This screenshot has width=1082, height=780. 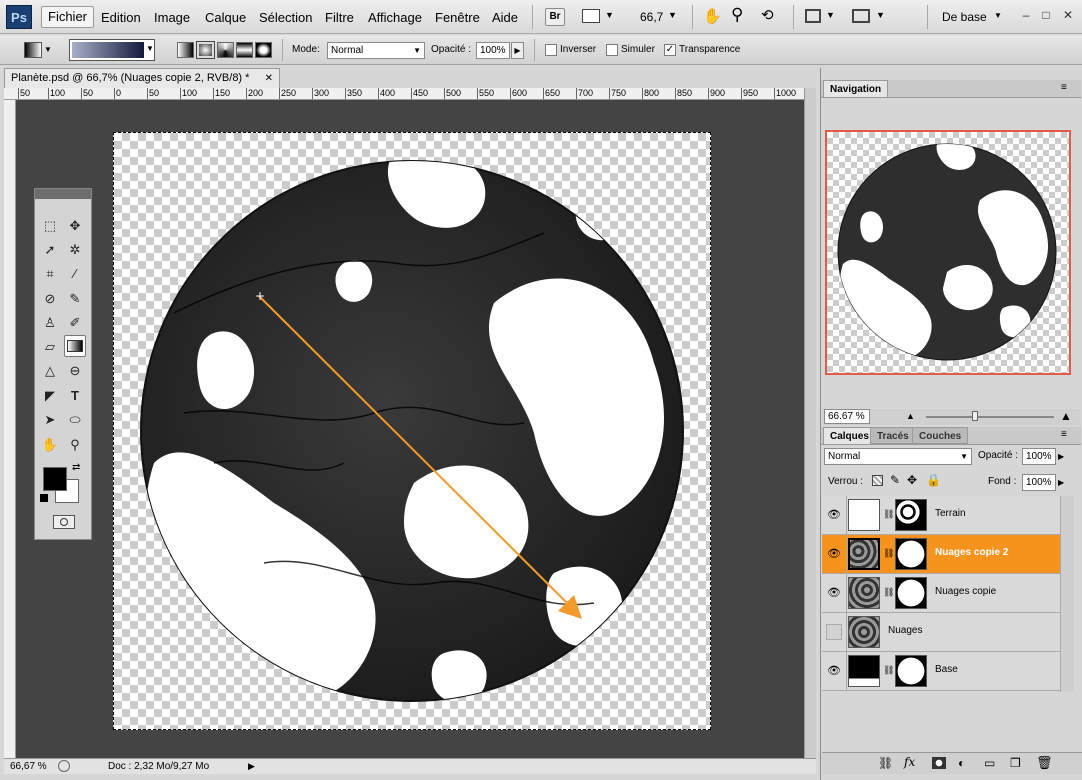 What do you see at coordinates (50, 226) in the screenshot?
I see `marquee-tool-icon: ⬚` at bounding box center [50, 226].